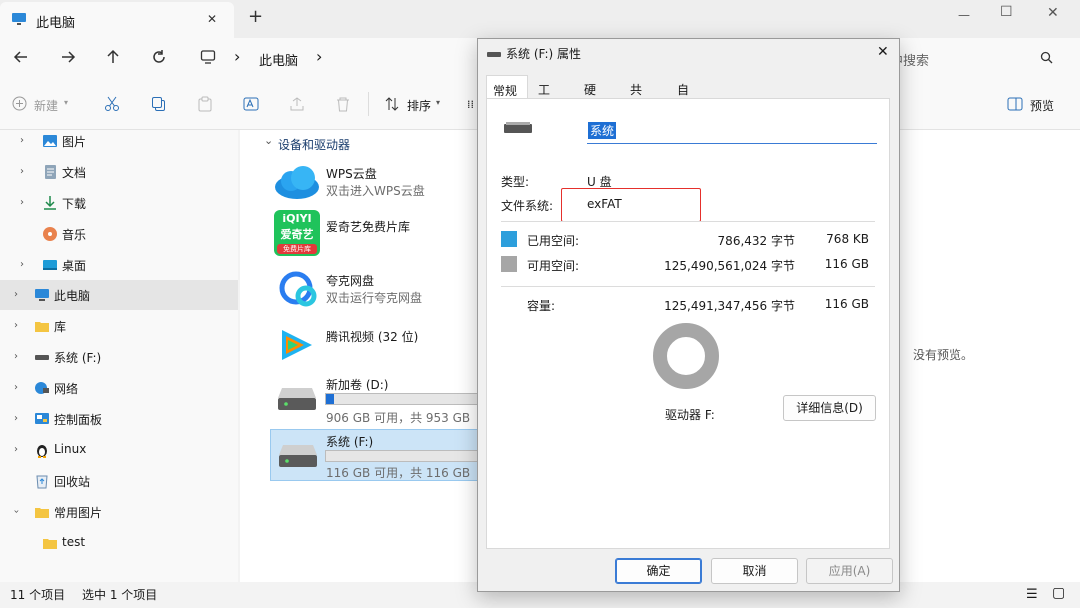  Describe the element at coordinates (255, 16) in the screenshot. I see `new-tab-button: +` at that location.